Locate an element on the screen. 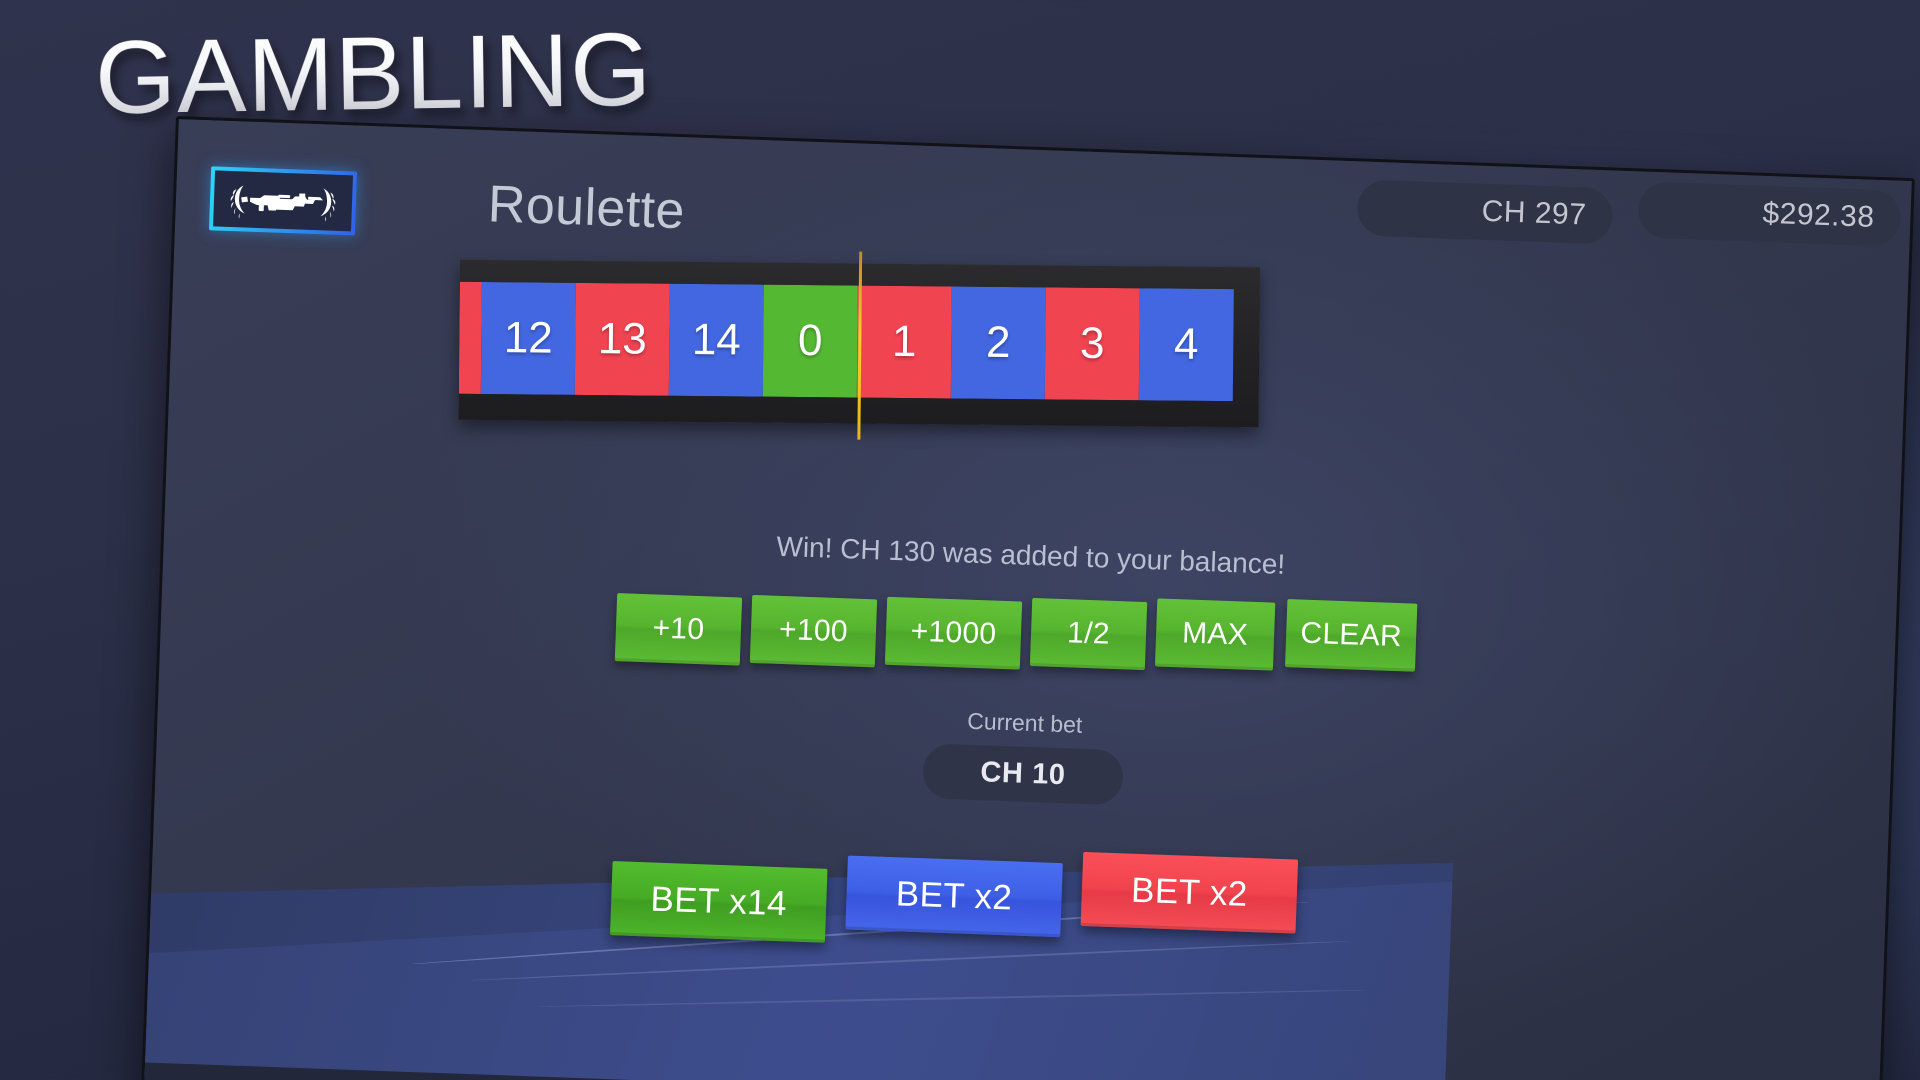  screen-title: Roulette is located at coordinates (586, 208).